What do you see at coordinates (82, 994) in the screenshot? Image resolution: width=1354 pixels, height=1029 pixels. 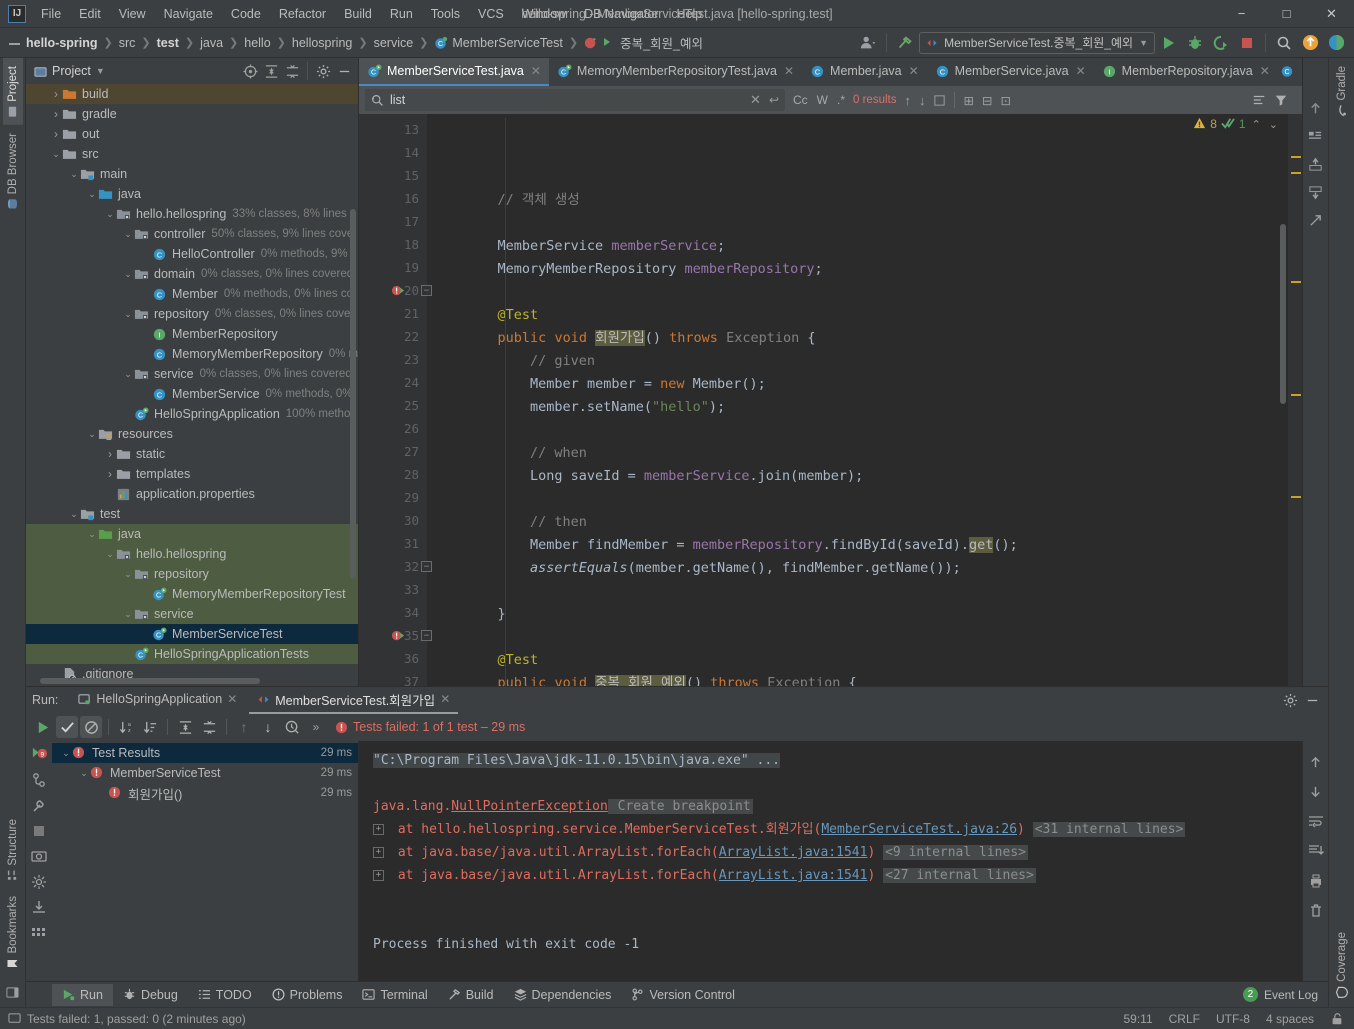 I see `bottom-tool-run: Run` at bounding box center [82, 994].